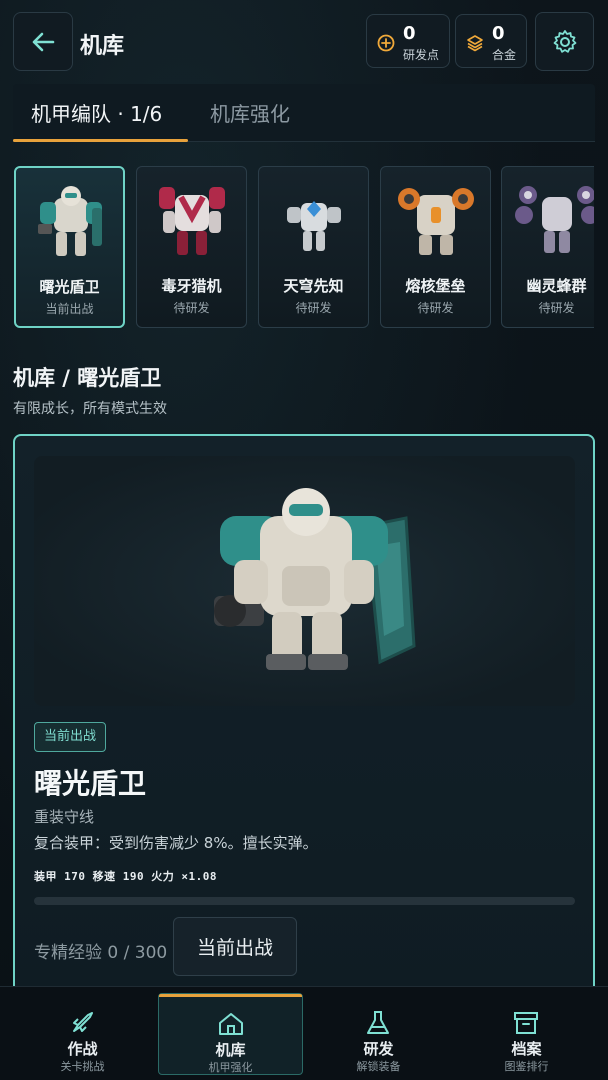 The width and height of the screenshot is (608, 1080). Describe the element at coordinates (378, 1049) in the screenshot. I see `nav-label: 研发` at that location.